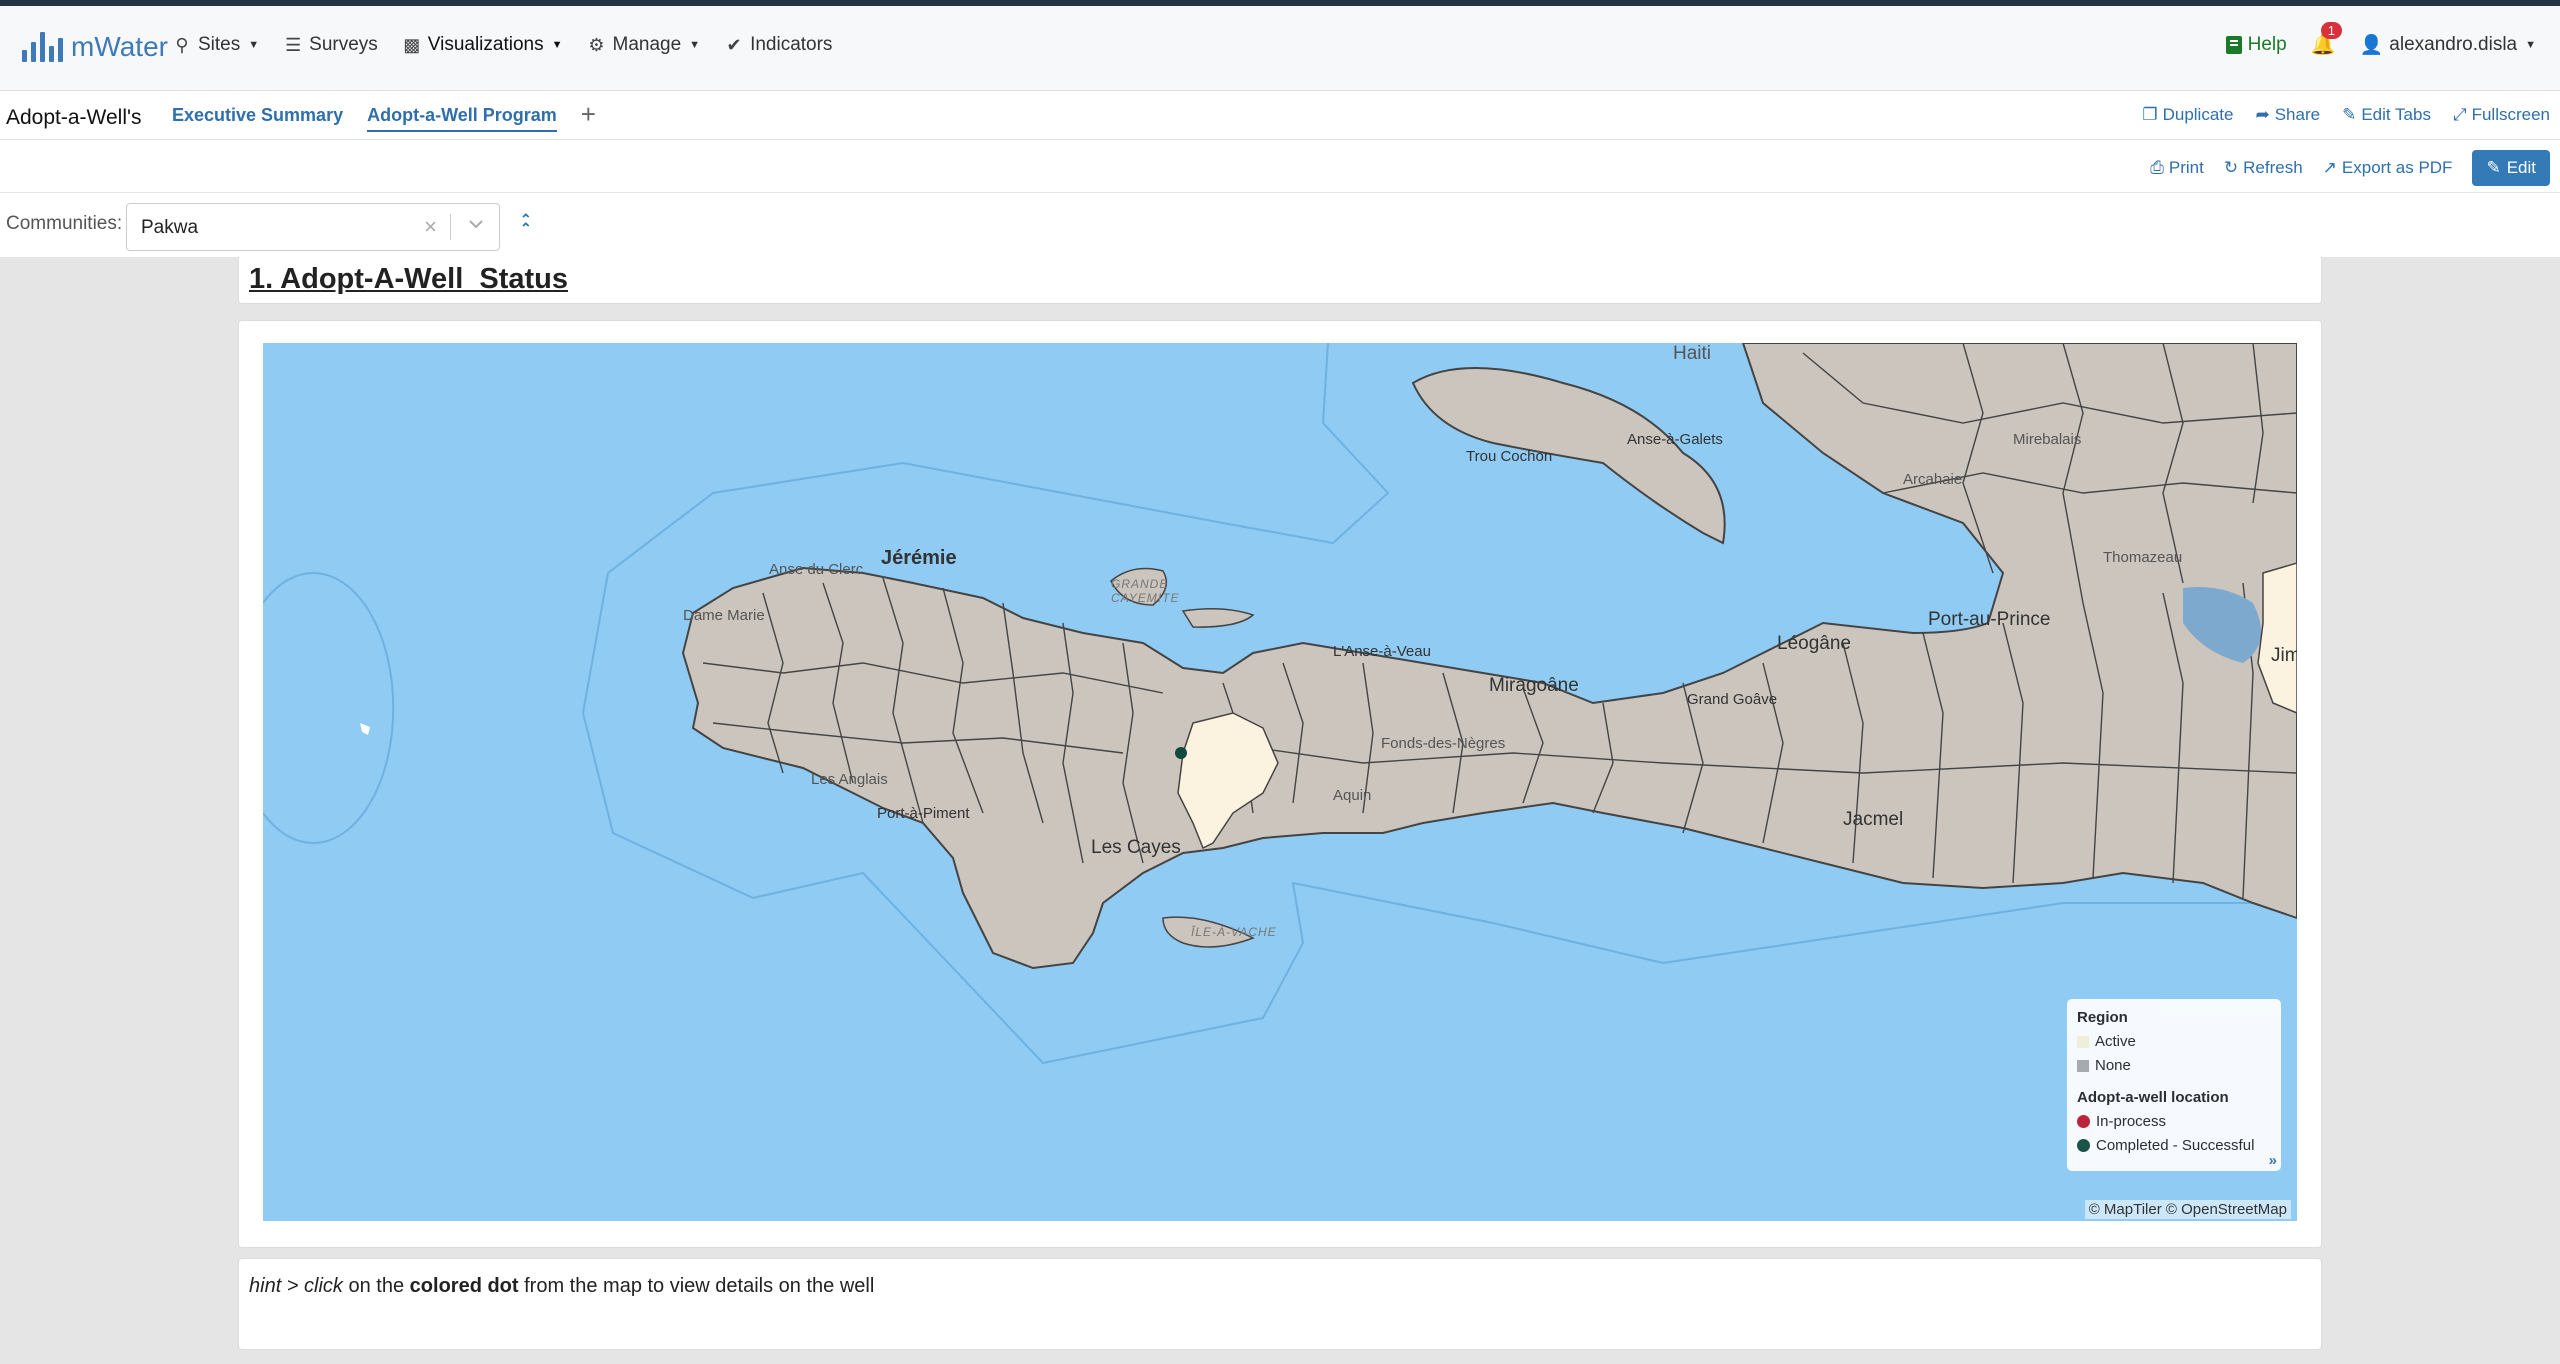  What do you see at coordinates (1692, 353) in the screenshot?
I see `map-label-haiti: Haiti` at bounding box center [1692, 353].